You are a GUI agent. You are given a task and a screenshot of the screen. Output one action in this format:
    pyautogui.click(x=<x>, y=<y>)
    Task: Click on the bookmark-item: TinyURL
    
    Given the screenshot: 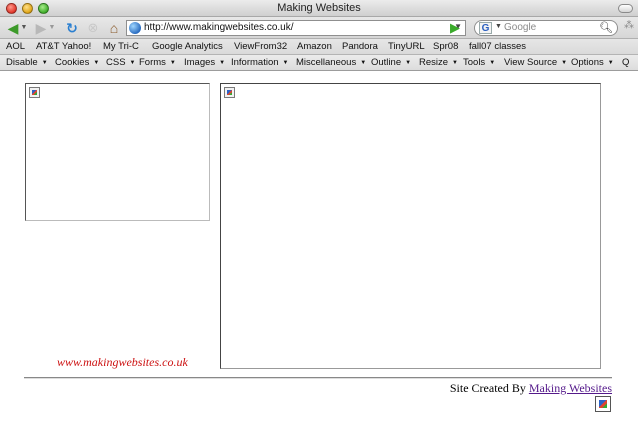 What is the action you would take?
    pyautogui.click(x=406, y=46)
    